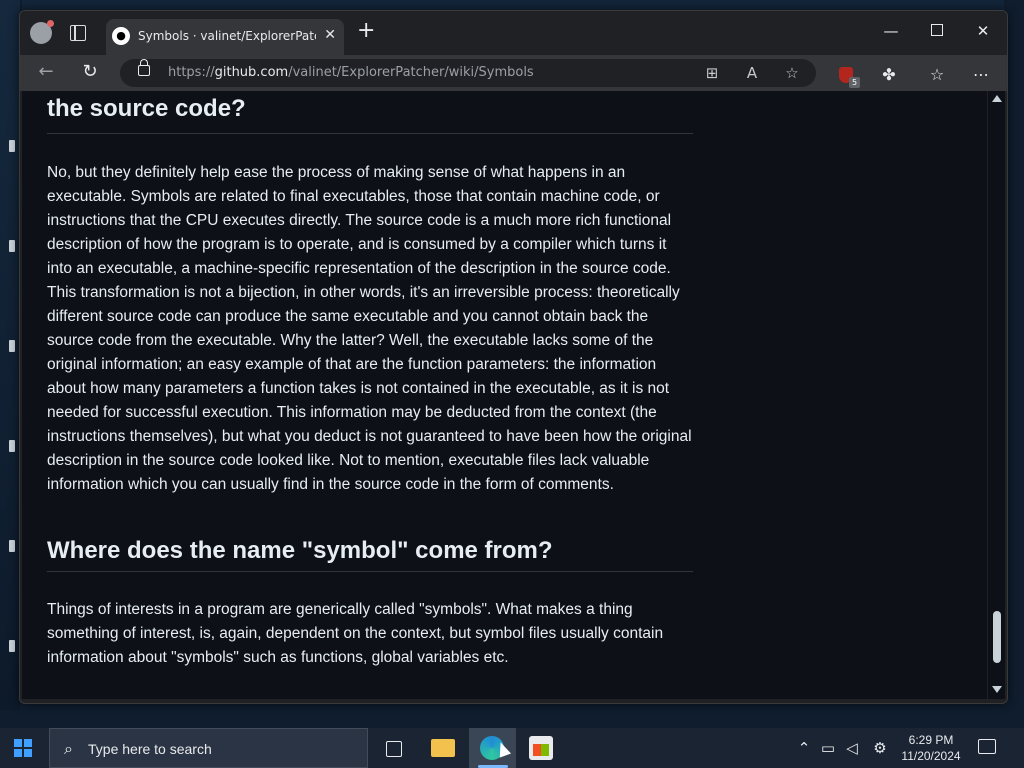 This screenshot has height=768, width=1024. What do you see at coordinates (23, 748) in the screenshot?
I see `windows-start-icon` at bounding box center [23, 748].